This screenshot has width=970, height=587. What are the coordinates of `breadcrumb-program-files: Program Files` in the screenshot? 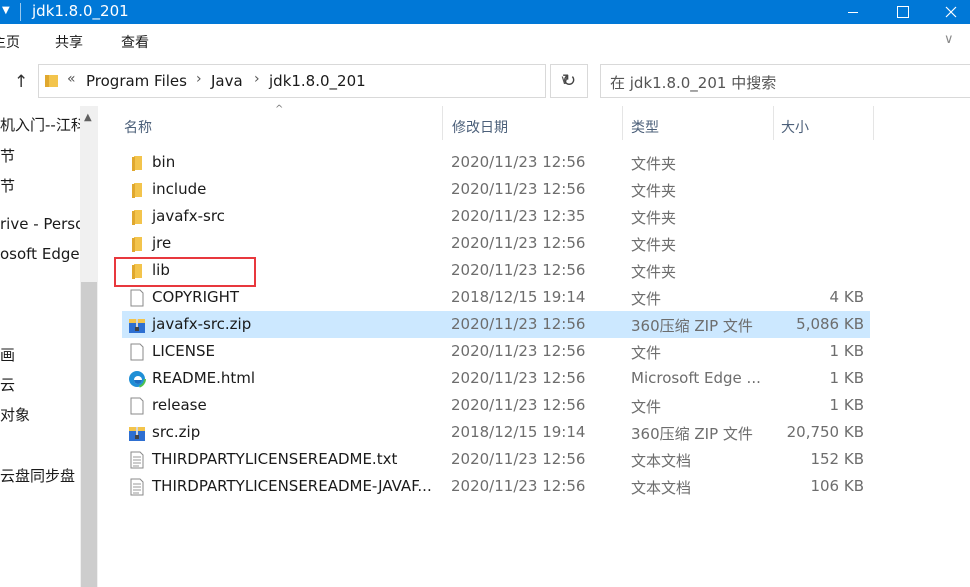 It's located at (136, 81).